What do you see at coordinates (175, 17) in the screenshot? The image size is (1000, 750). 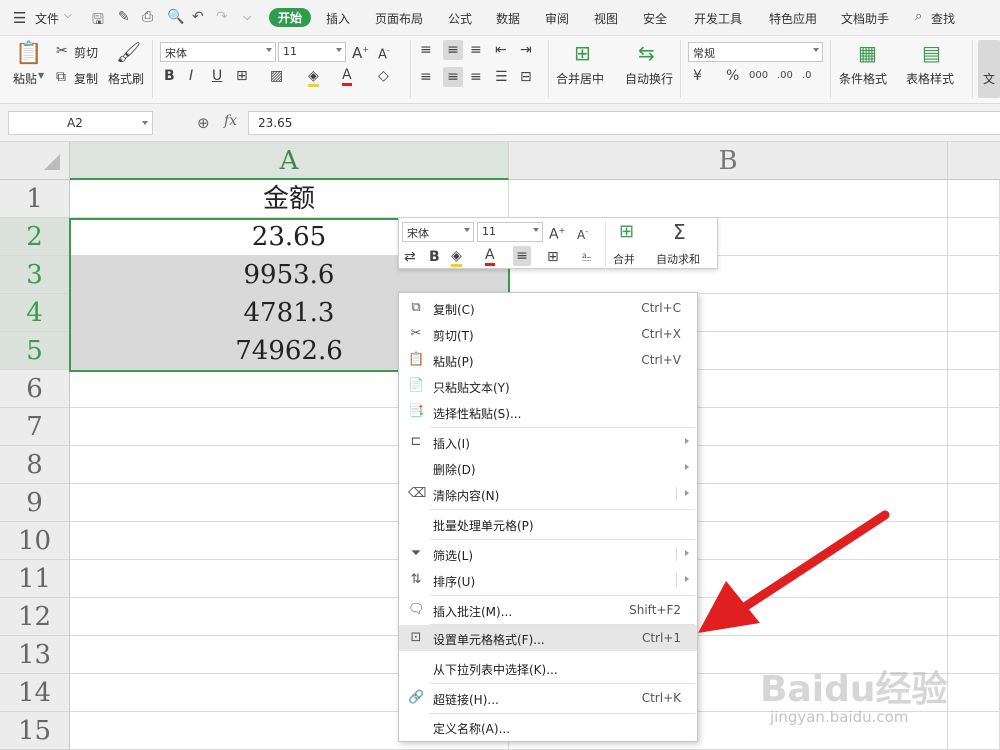 I see `print-preview-icon: 🔍` at bounding box center [175, 17].